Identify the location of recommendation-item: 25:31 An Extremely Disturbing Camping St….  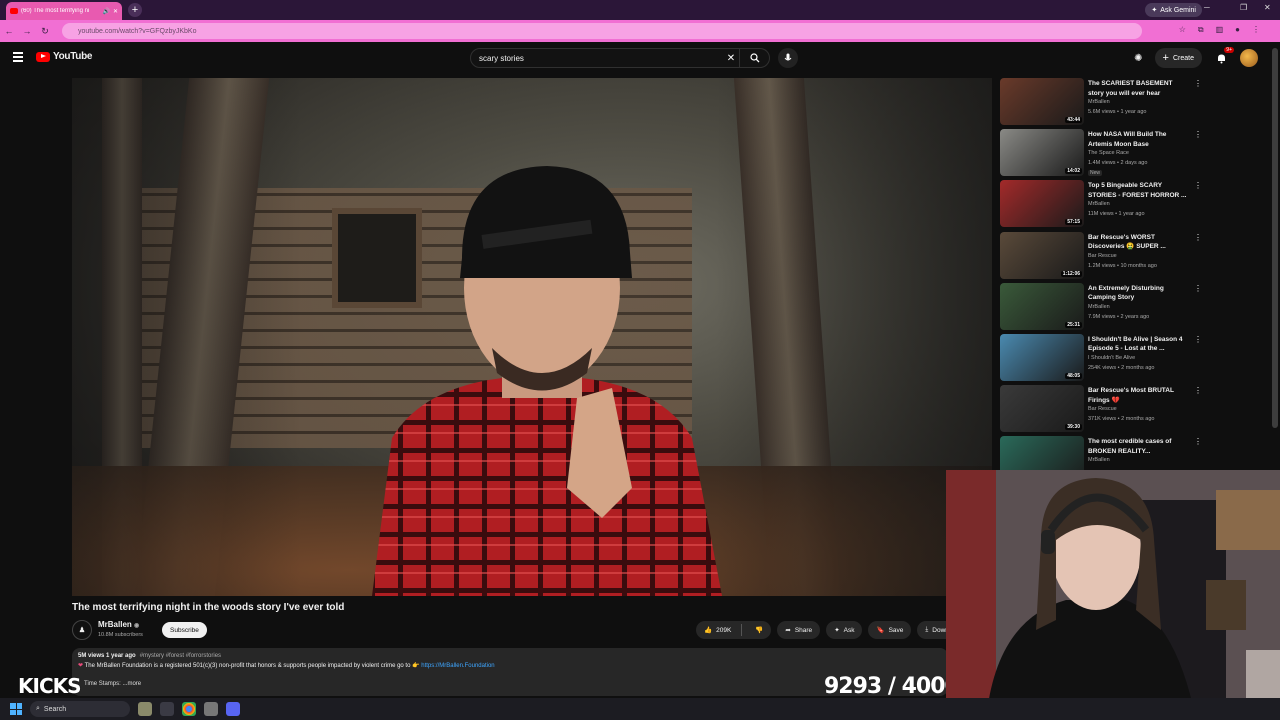
(1104, 308).